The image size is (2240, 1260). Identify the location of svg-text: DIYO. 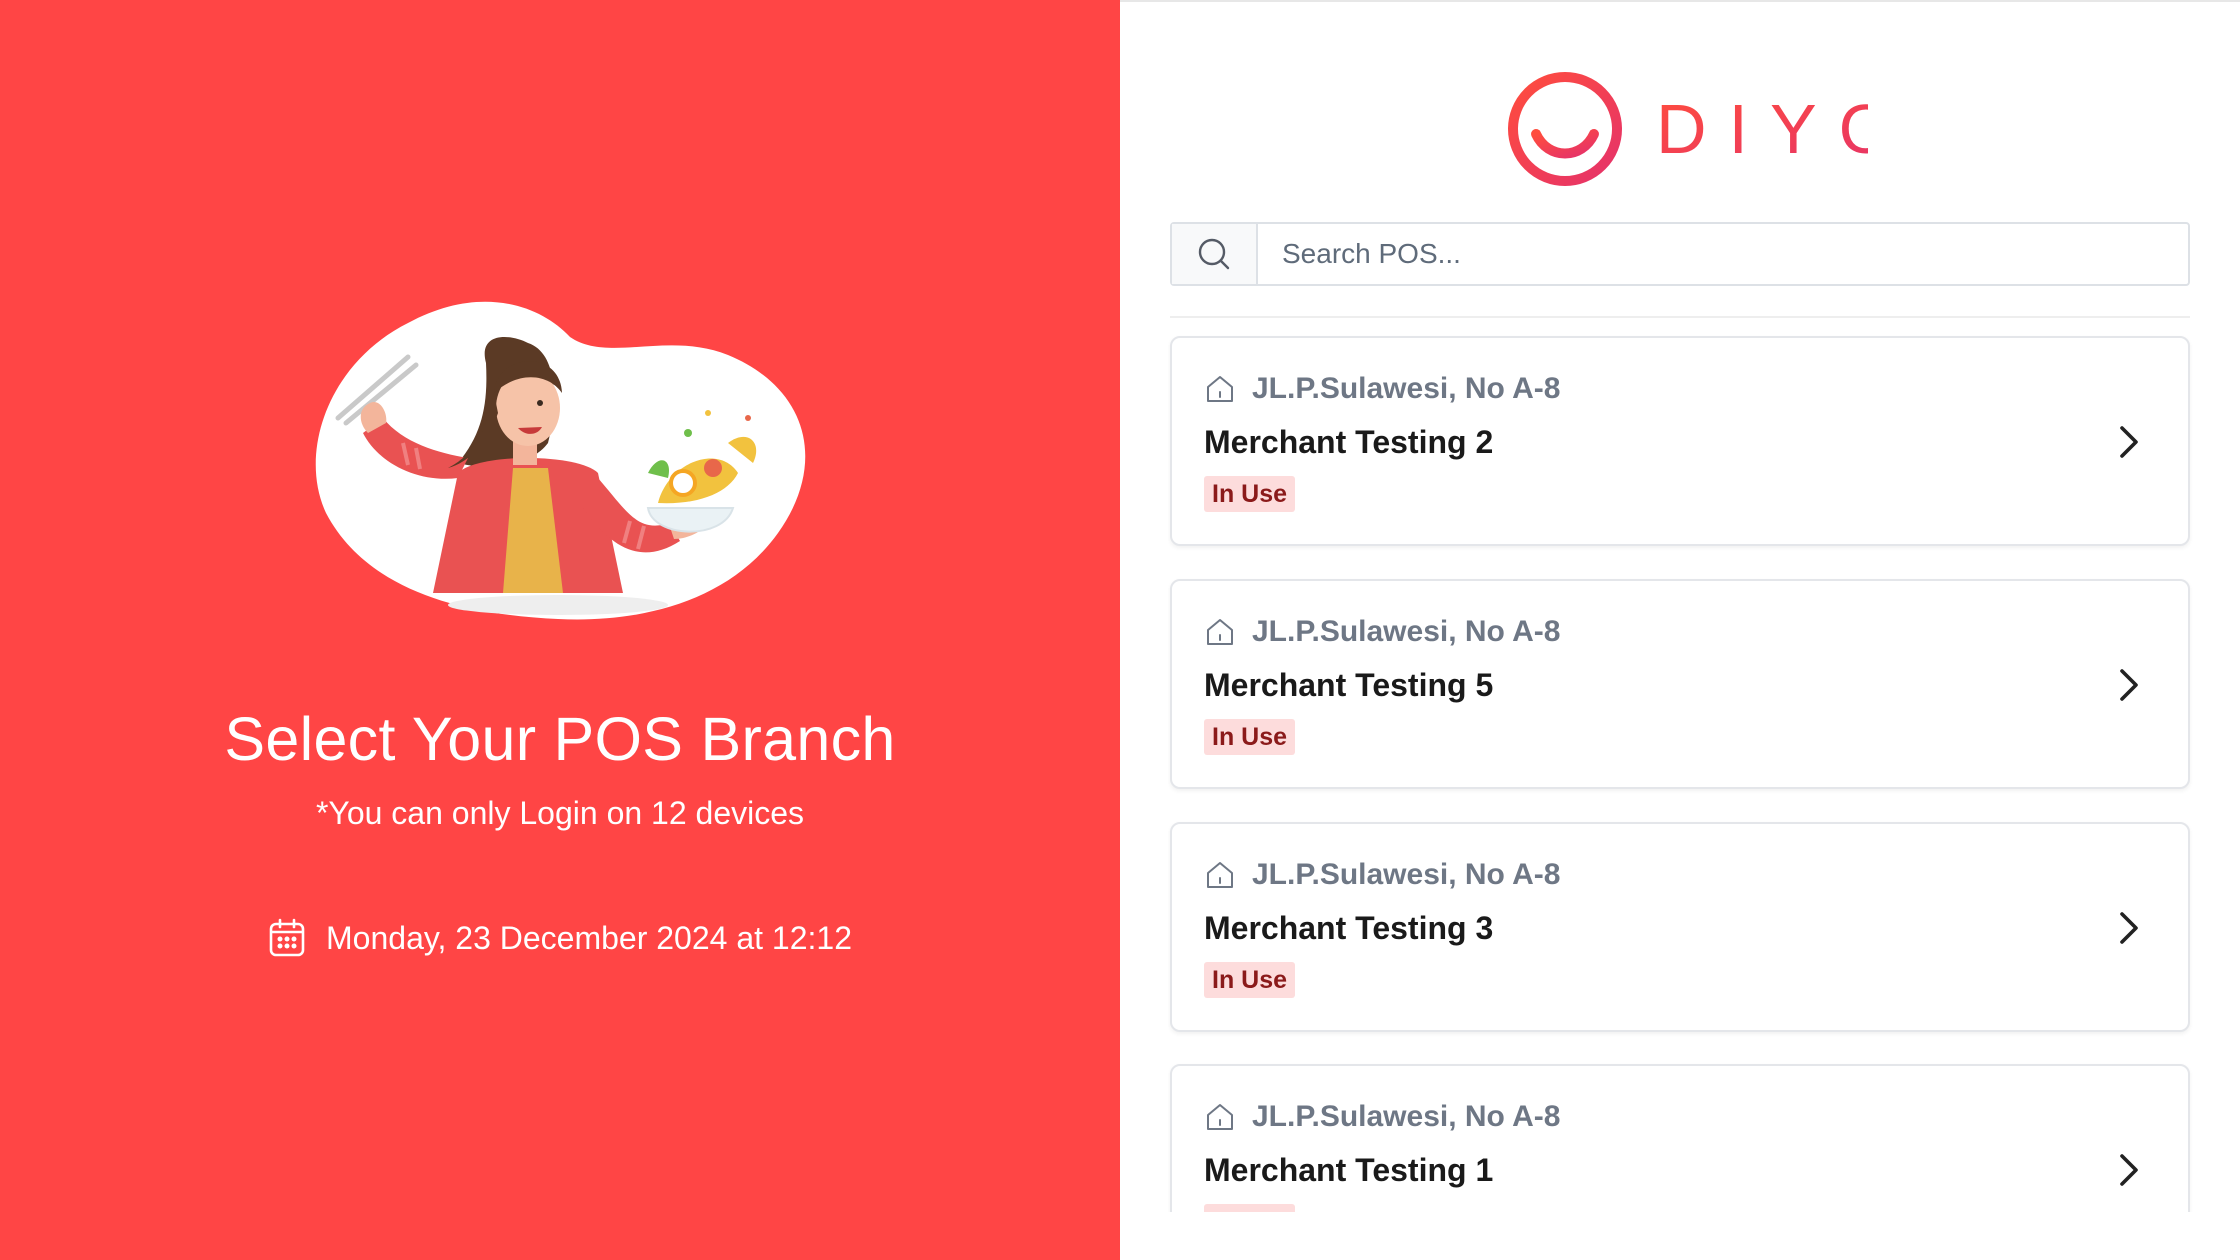
(1762, 129).